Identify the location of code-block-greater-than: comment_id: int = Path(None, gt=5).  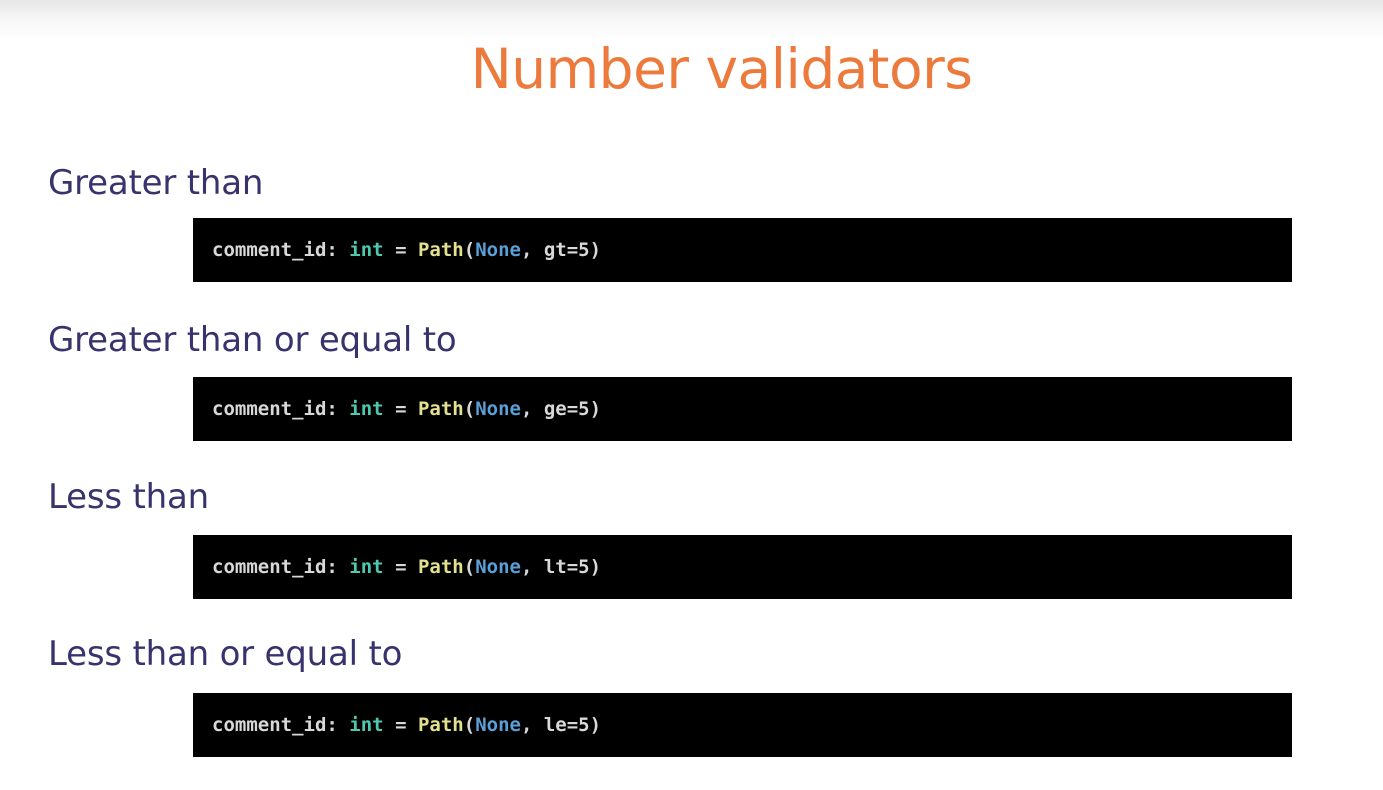
(742, 250).